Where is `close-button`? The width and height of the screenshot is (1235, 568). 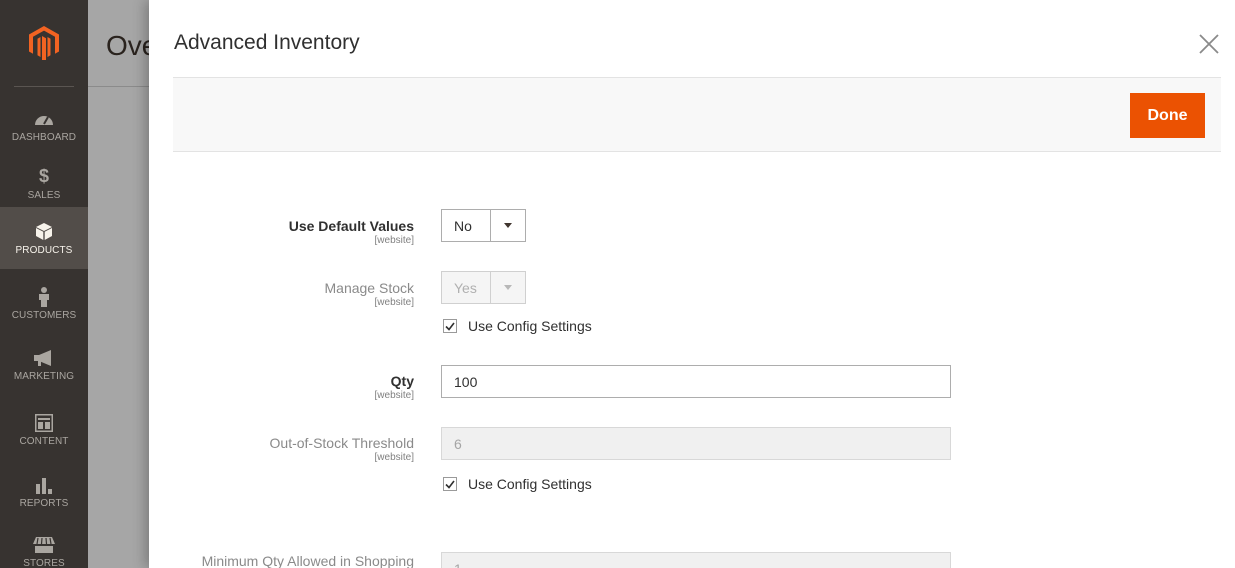
close-button is located at coordinates (1209, 44).